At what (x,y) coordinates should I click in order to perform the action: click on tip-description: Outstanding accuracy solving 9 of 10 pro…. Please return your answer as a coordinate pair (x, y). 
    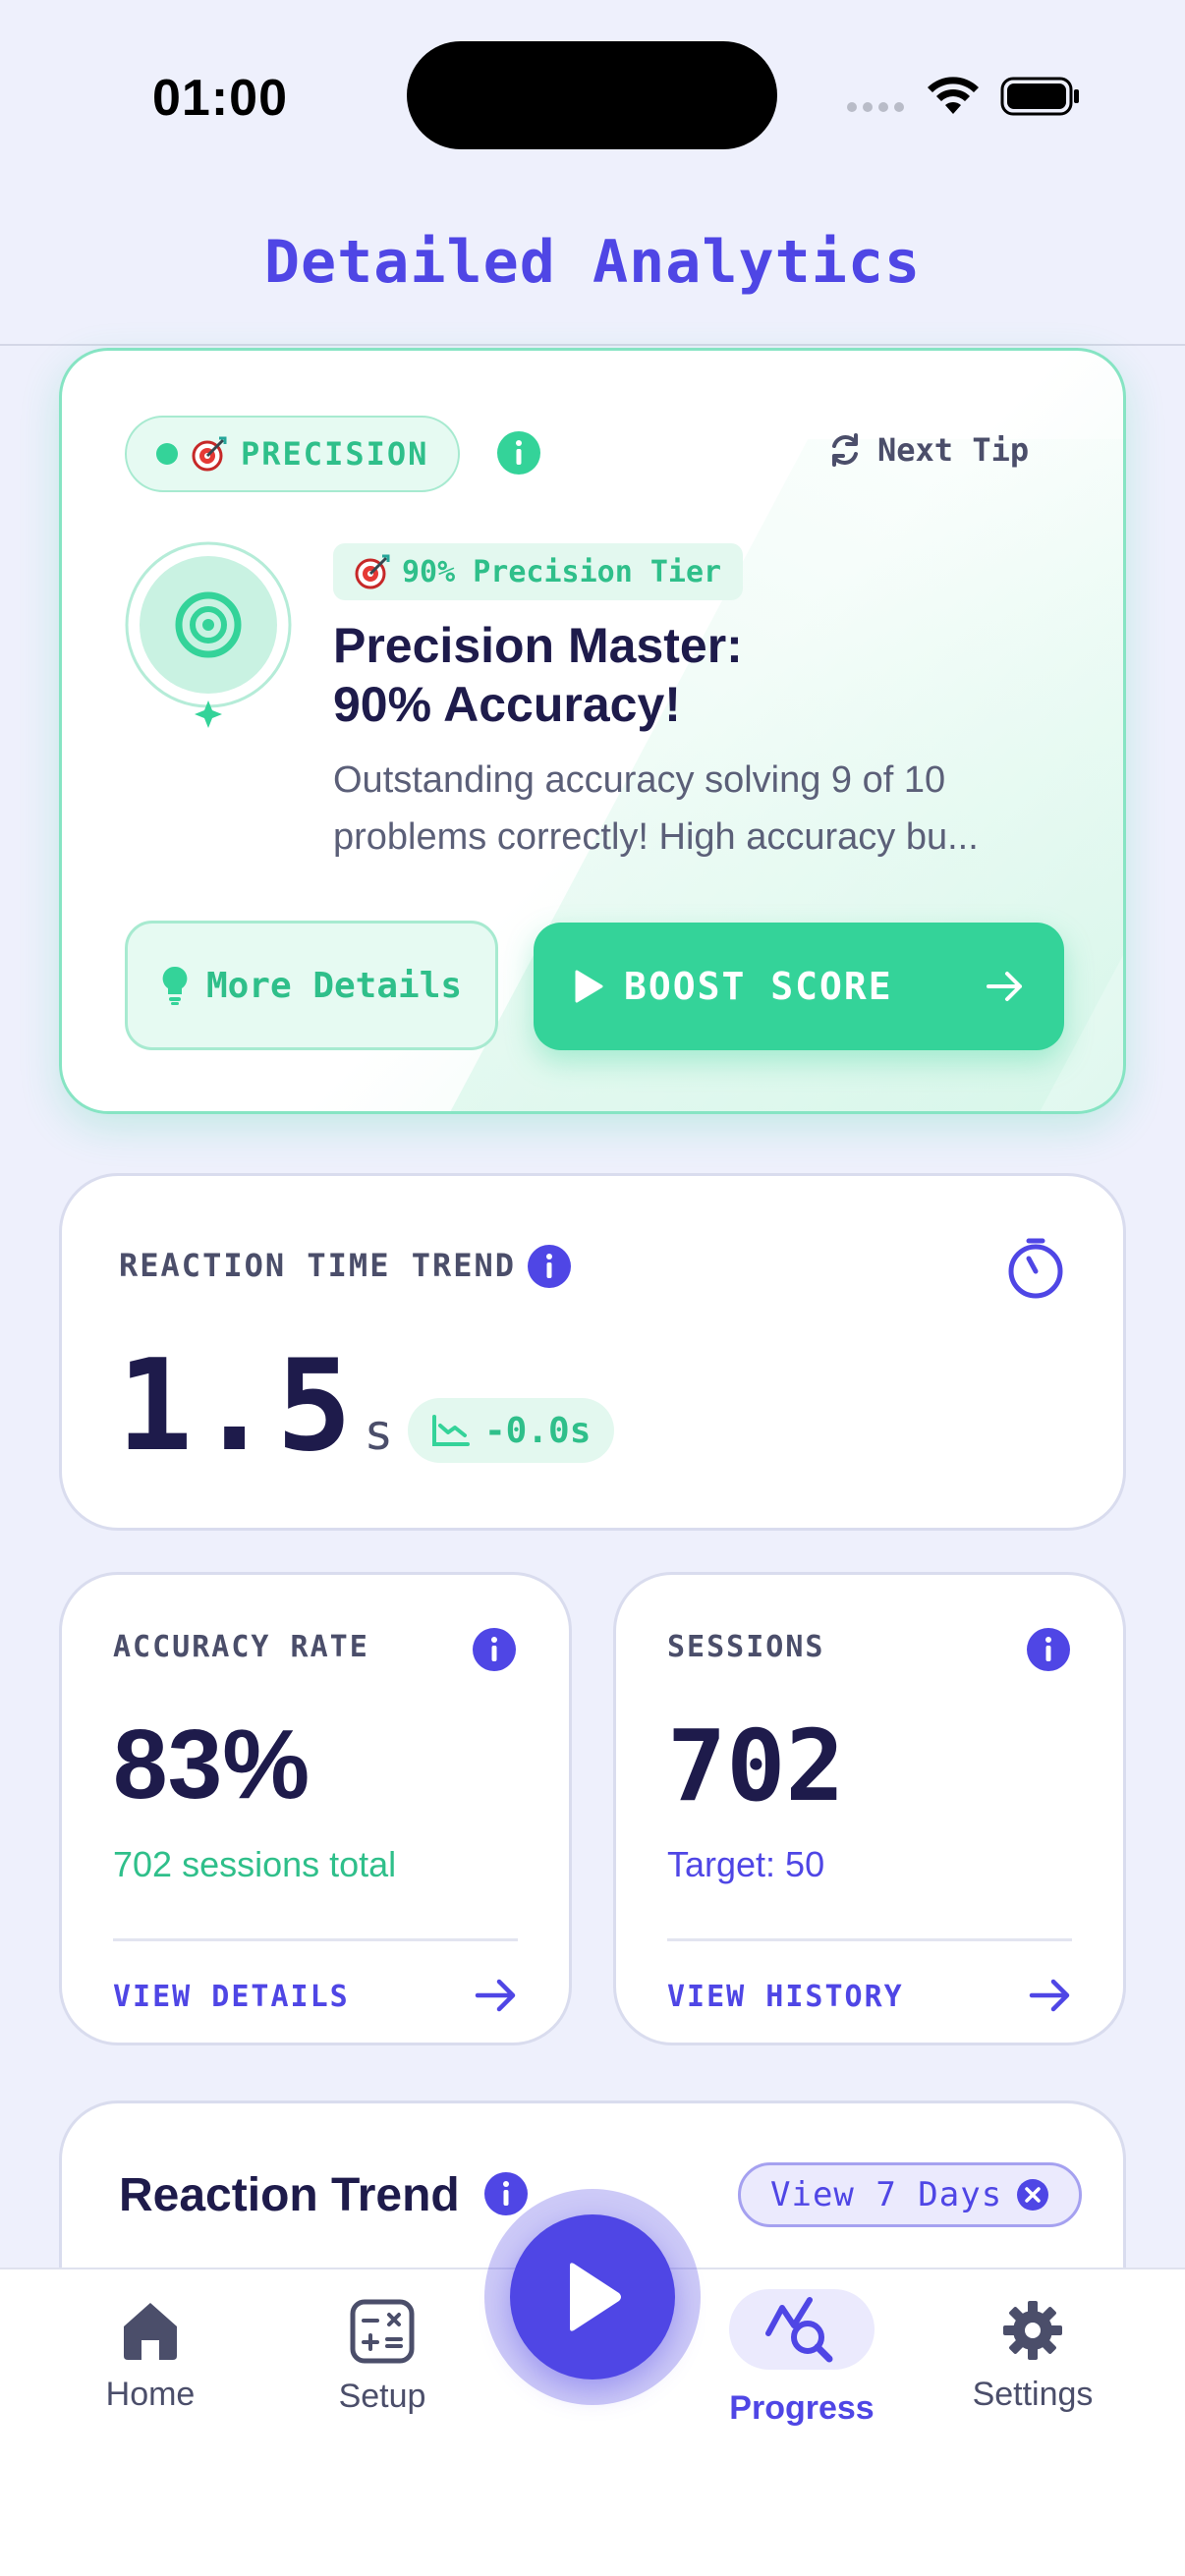
    Looking at the image, I should click on (707, 809).